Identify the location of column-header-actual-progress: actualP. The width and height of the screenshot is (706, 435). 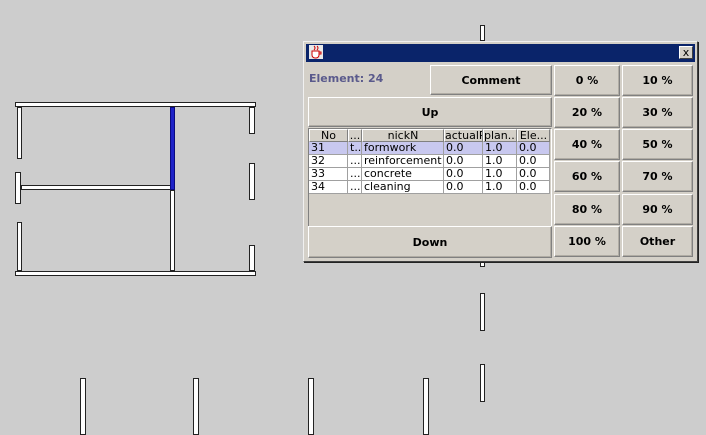
(463, 135).